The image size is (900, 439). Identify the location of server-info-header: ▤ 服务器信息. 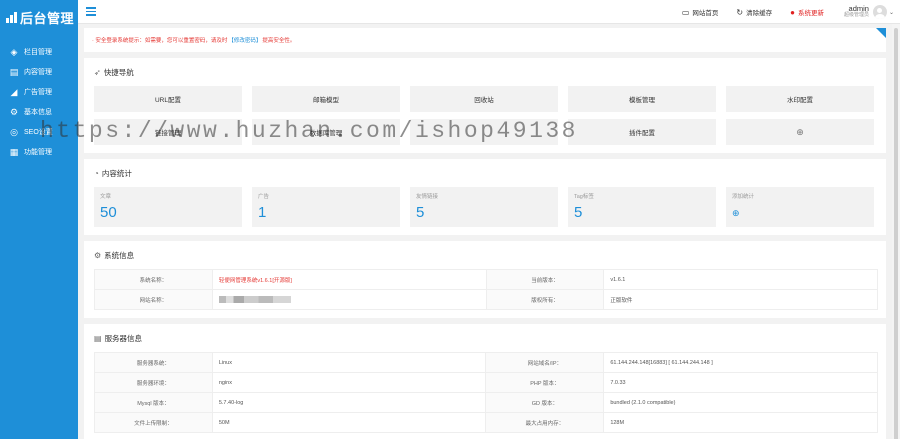
(485, 338).